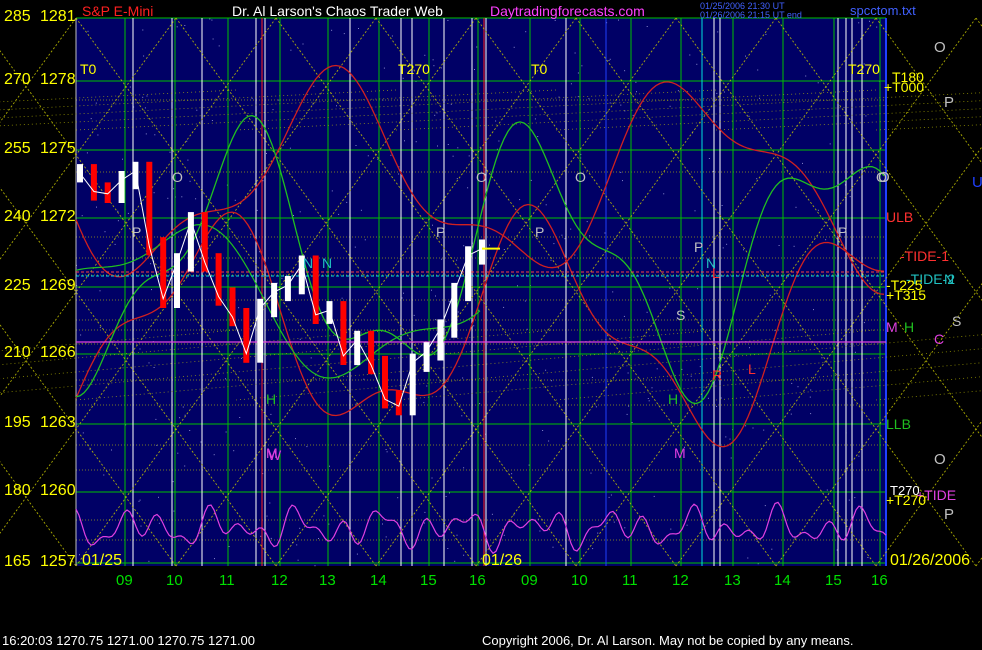  Describe the element at coordinates (957, 321) in the screenshot. I see `right-label-s: S` at that location.